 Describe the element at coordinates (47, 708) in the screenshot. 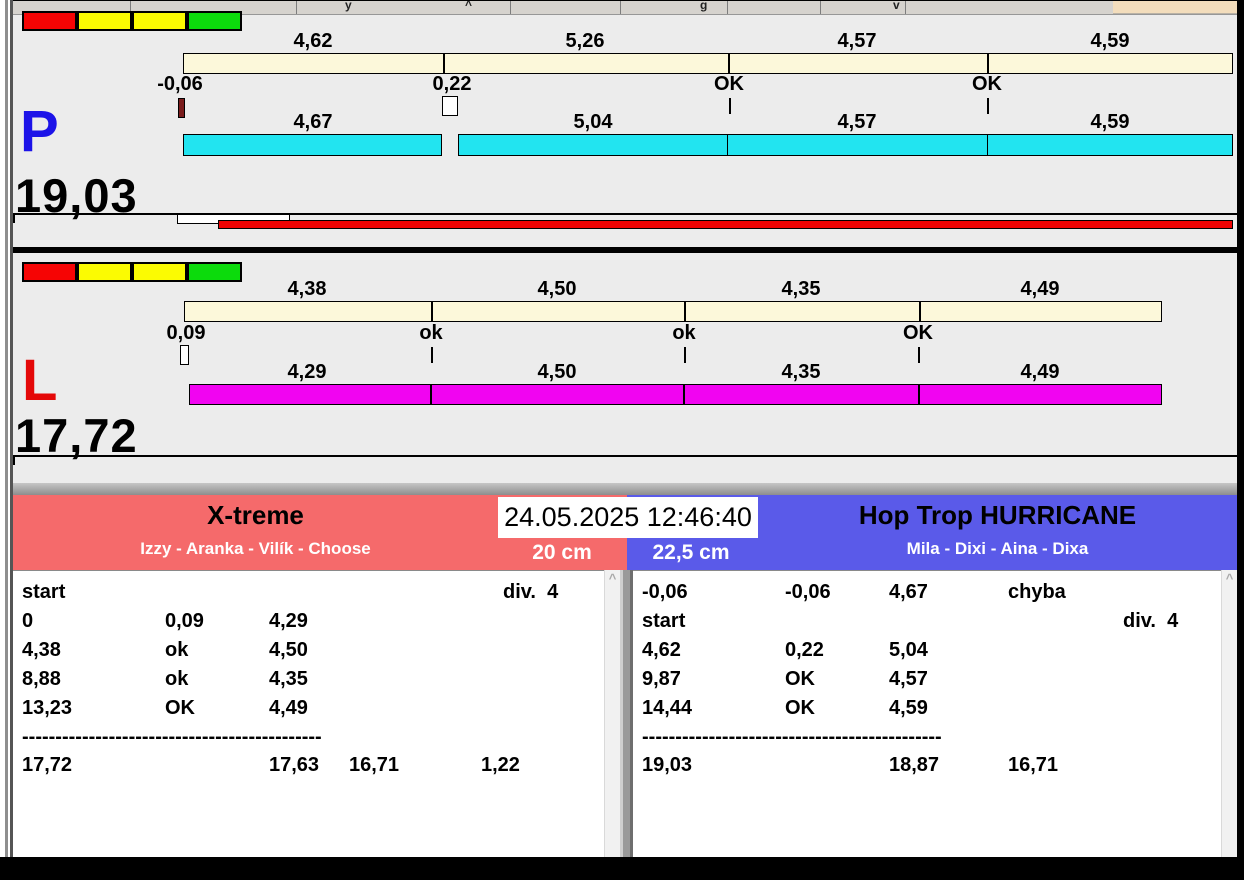

I see `cell-split: 13,23` at that location.